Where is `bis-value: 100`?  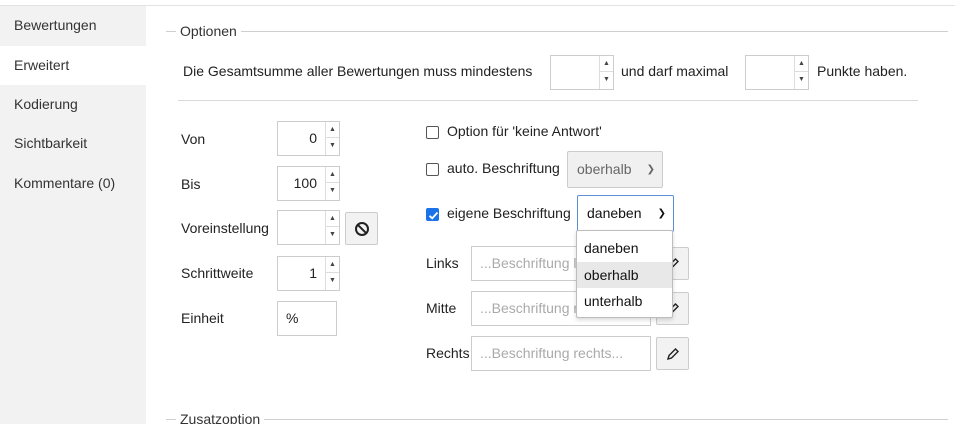 bis-value: 100 is located at coordinates (305, 183).